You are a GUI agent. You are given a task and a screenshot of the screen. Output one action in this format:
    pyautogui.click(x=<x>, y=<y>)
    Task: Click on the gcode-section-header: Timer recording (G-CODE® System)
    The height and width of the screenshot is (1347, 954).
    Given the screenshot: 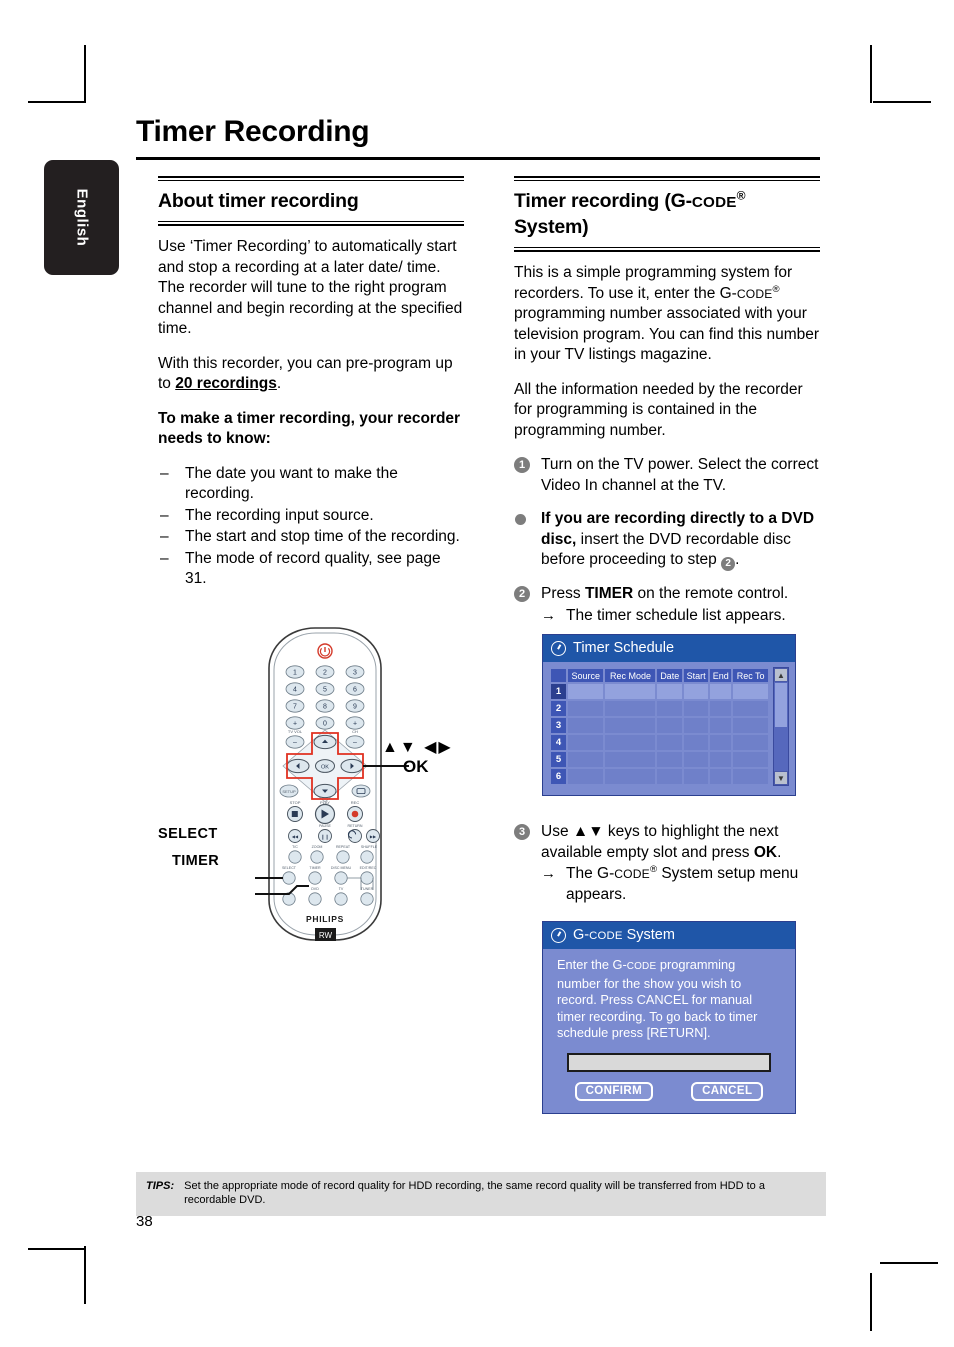 What is the action you would take?
    pyautogui.click(x=667, y=214)
    